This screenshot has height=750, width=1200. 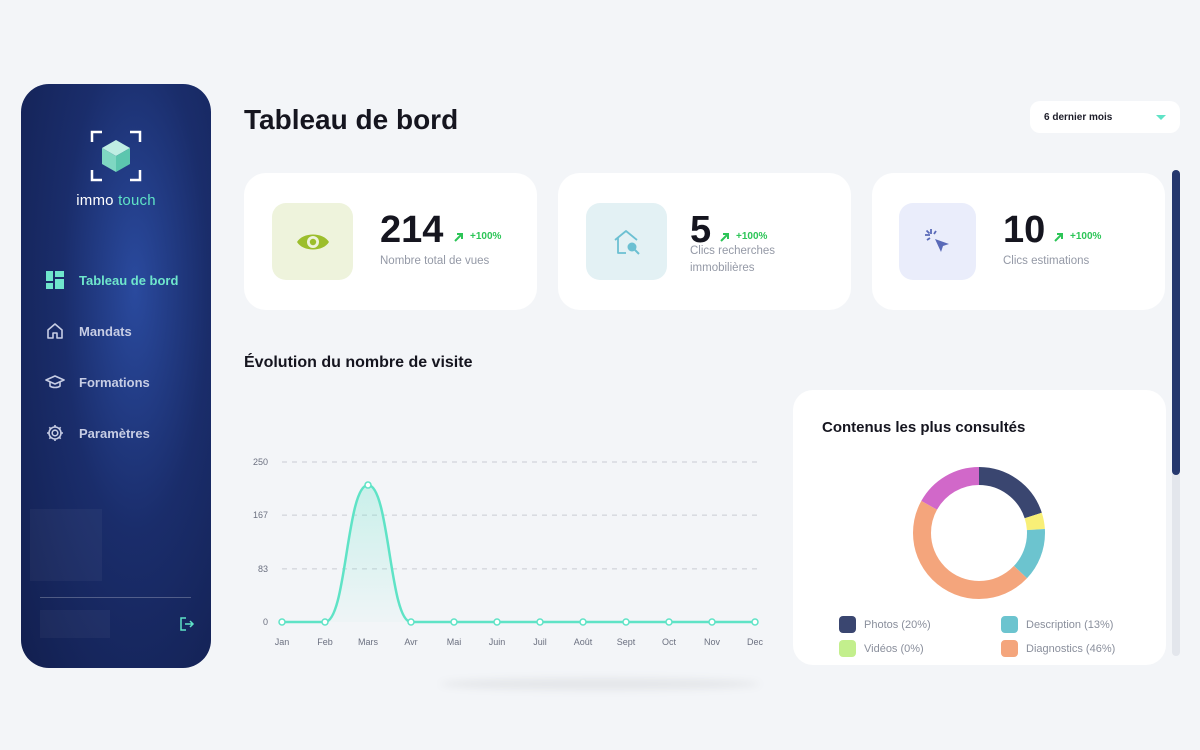 I want to click on stat-label: Nombre total de vues, so click(x=435, y=261).